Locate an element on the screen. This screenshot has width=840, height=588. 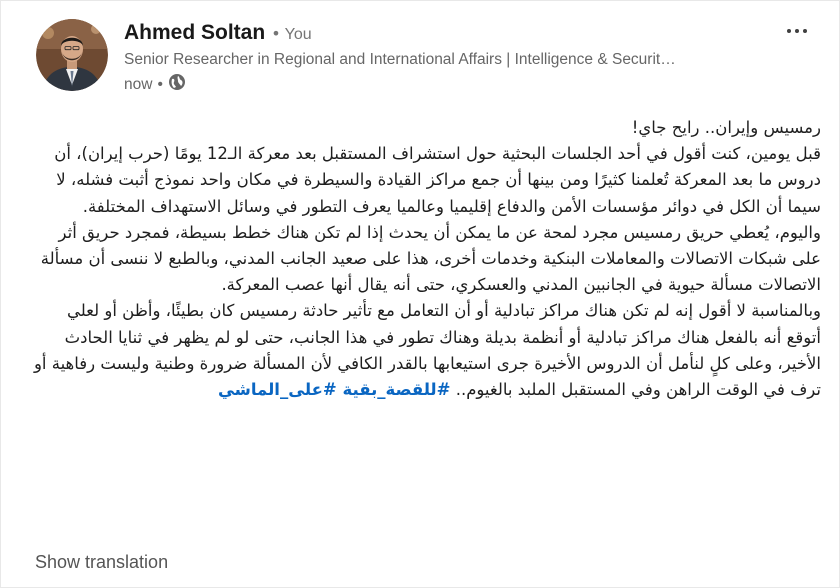
author-name: Ahmed Soltan is located at coordinates (194, 33).